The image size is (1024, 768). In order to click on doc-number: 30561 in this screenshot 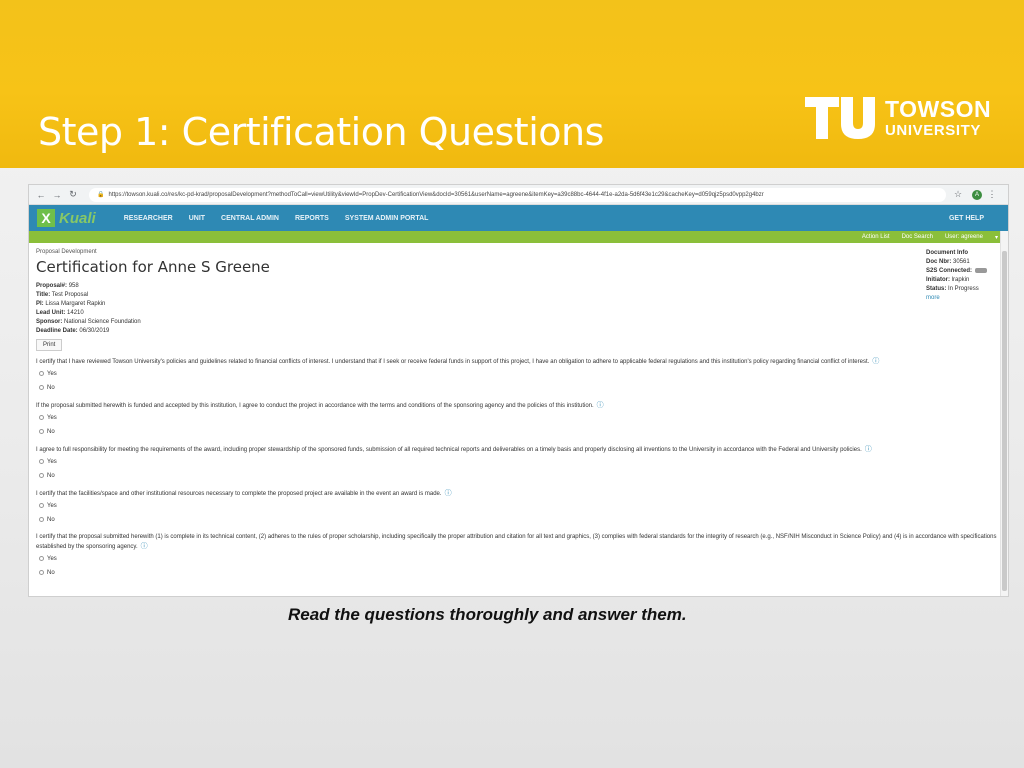, I will do `click(961, 262)`.